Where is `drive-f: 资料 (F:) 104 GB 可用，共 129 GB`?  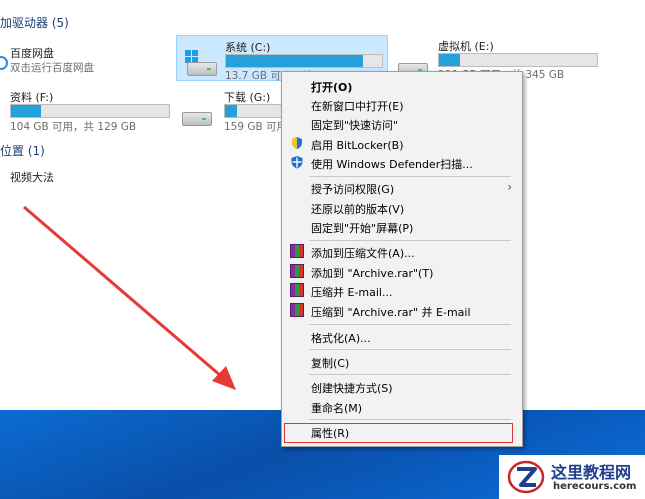
drive-f: 资料 (F:) 104 GB 可用，共 129 GB is located at coordinates (87, 109).